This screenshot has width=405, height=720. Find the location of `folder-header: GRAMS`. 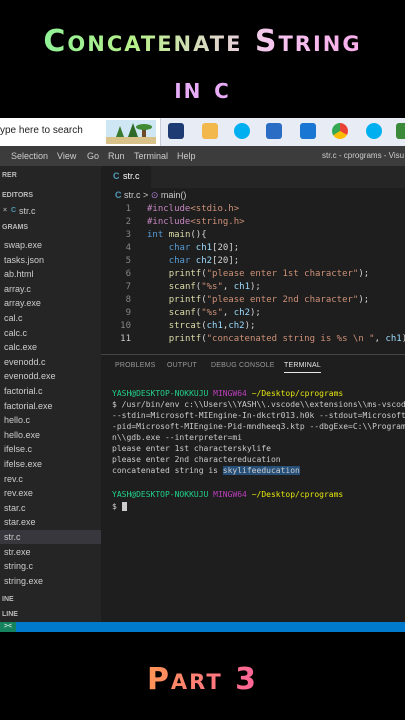

folder-header: GRAMS is located at coordinates (15, 227).